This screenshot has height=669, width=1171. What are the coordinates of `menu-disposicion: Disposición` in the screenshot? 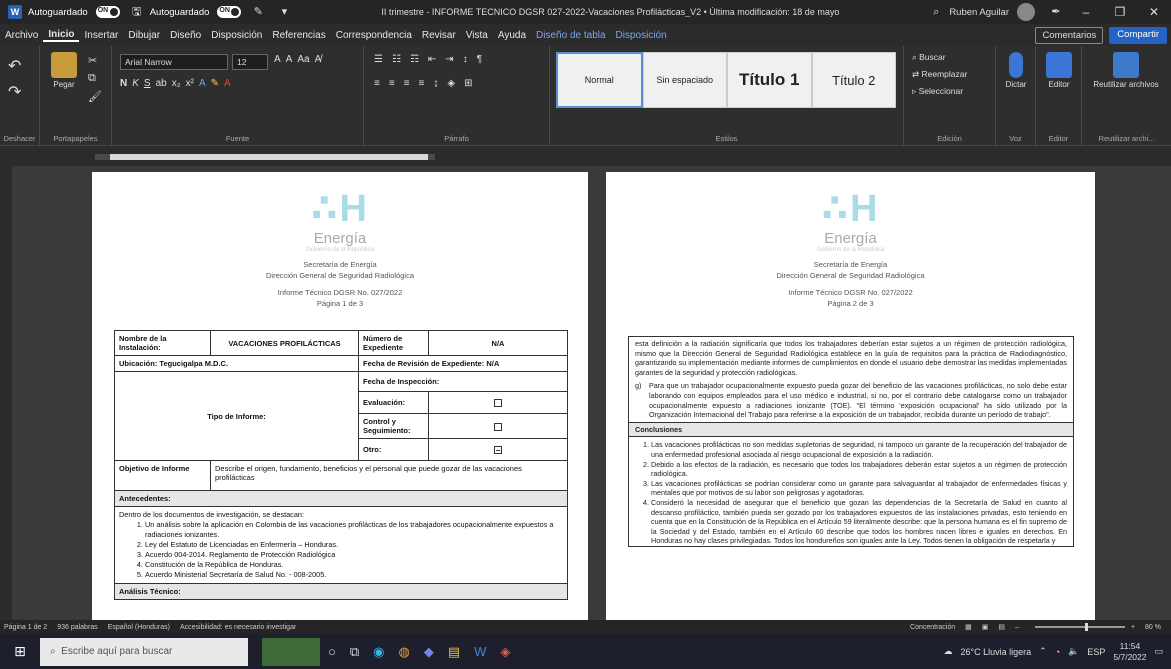 It's located at (236, 35).